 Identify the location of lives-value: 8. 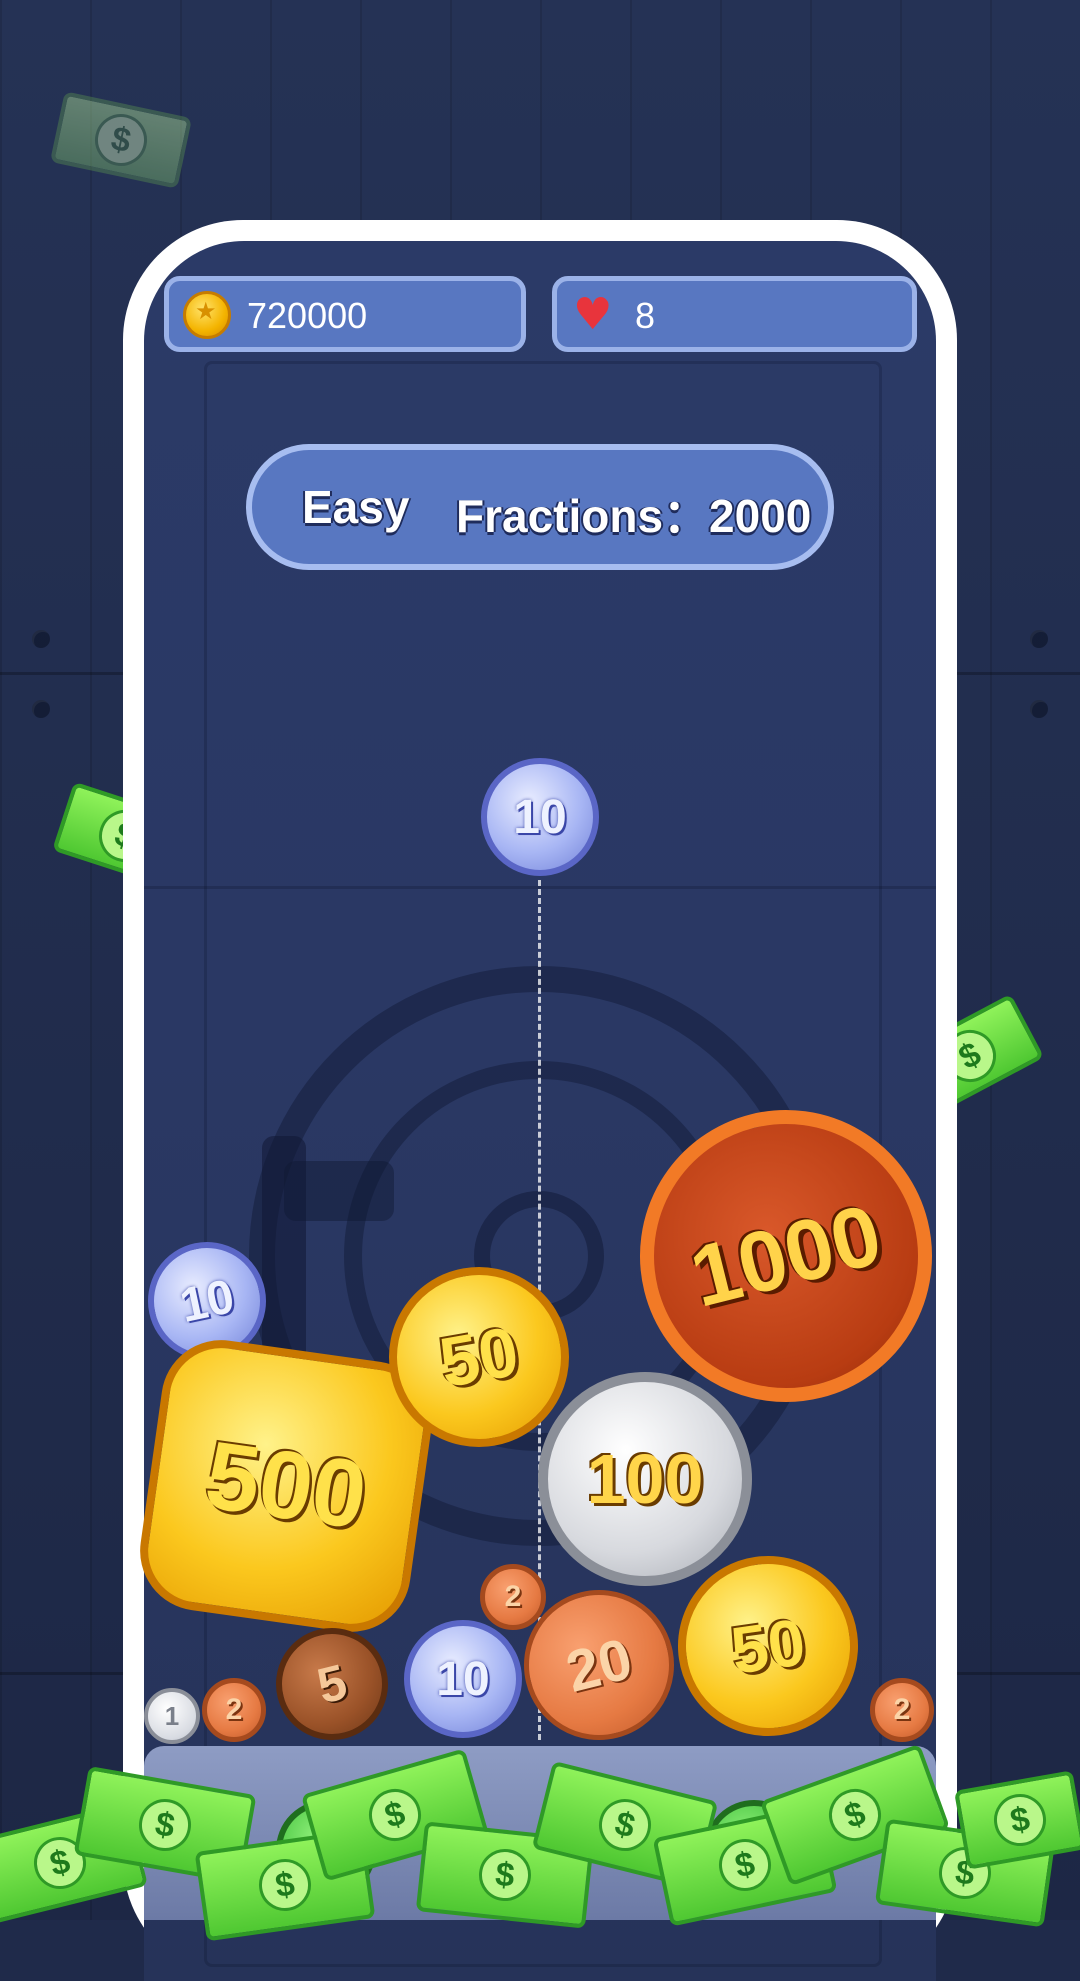
(645, 315).